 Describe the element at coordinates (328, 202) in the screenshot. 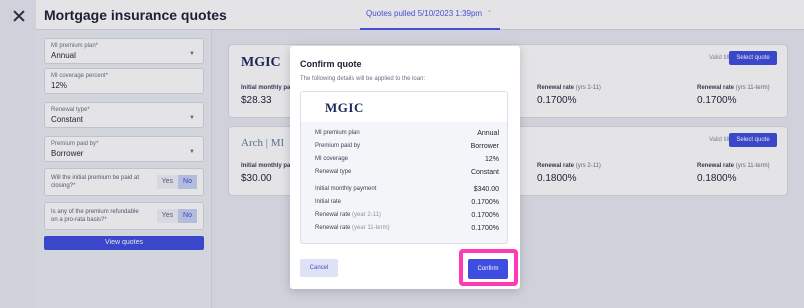

I see `detail-label: Initial rate` at that location.